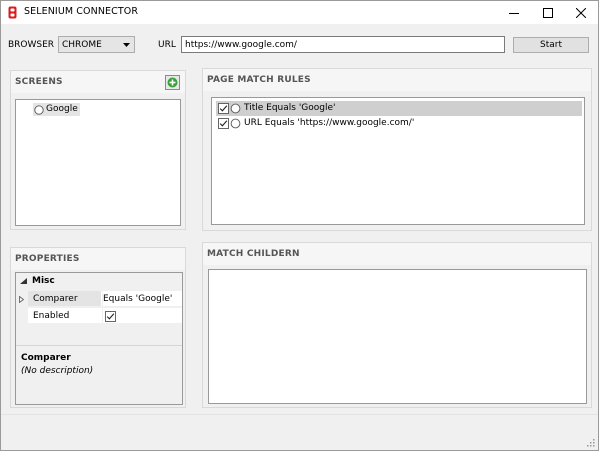 The height and width of the screenshot is (451, 599). I want to click on url-label: URL, so click(167, 45).